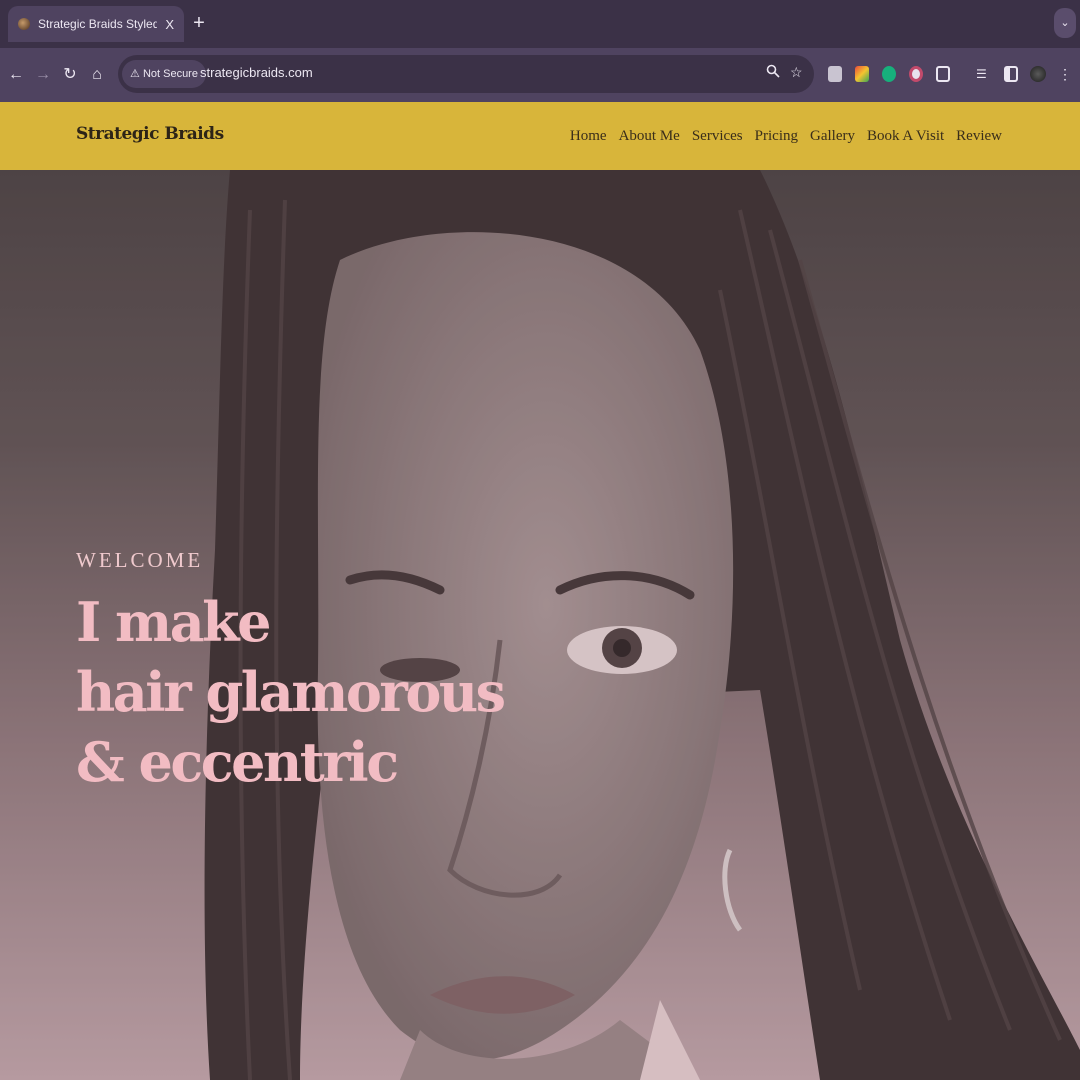 This screenshot has height=1080, width=1080. Describe the element at coordinates (540, 24) in the screenshot. I see `browser-tab-strip: Strategic Braids Styled By Be X + ⌄` at that location.